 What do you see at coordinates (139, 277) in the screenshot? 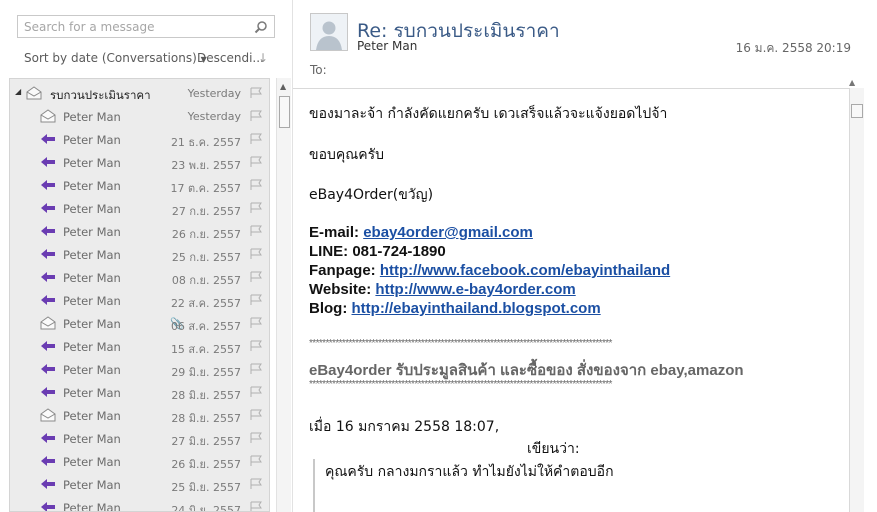
I see `list-item: Peter Man 08 ก.ย. 2557` at bounding box center [139, 277].